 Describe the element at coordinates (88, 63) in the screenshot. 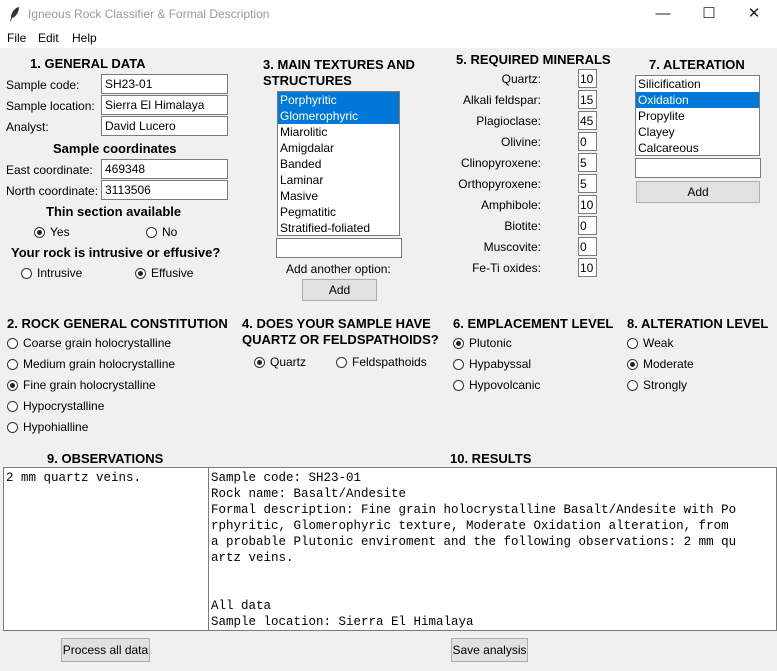

I see `general-data-heading: 1. GENERAL DATA` at that location.